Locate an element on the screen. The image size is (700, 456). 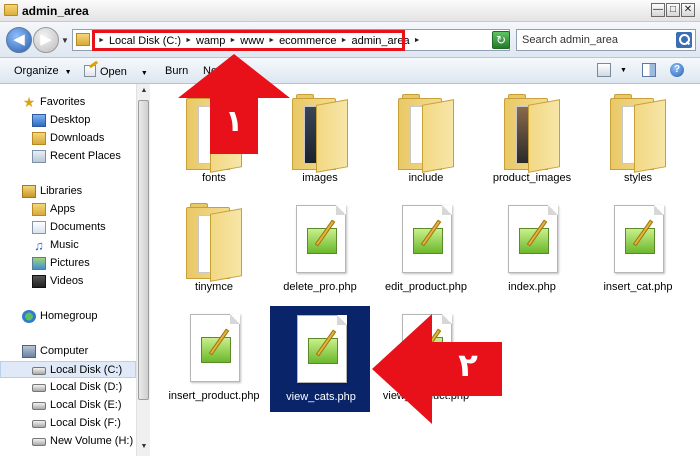
sidebar-item-new-volume-h: New Volume (H:) is located at coordinates (68, 441).